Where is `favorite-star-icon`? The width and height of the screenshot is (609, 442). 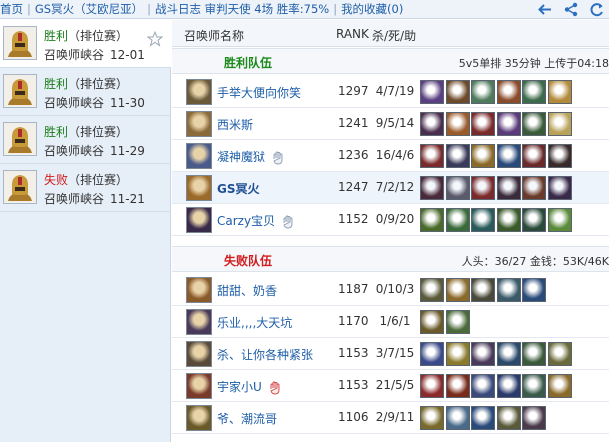 favorite-star-icon is located at coordinates (155, 39).